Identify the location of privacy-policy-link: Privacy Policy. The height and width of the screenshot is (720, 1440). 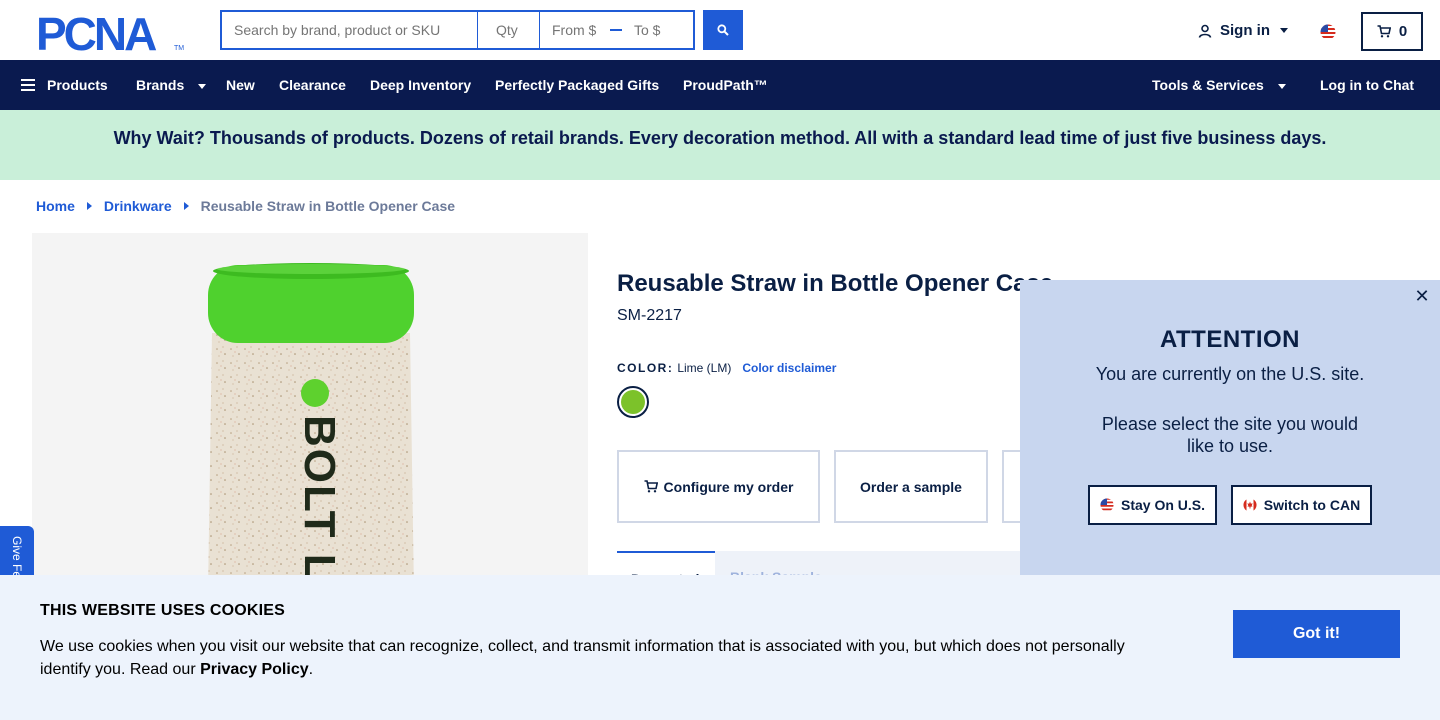
(254, 669).